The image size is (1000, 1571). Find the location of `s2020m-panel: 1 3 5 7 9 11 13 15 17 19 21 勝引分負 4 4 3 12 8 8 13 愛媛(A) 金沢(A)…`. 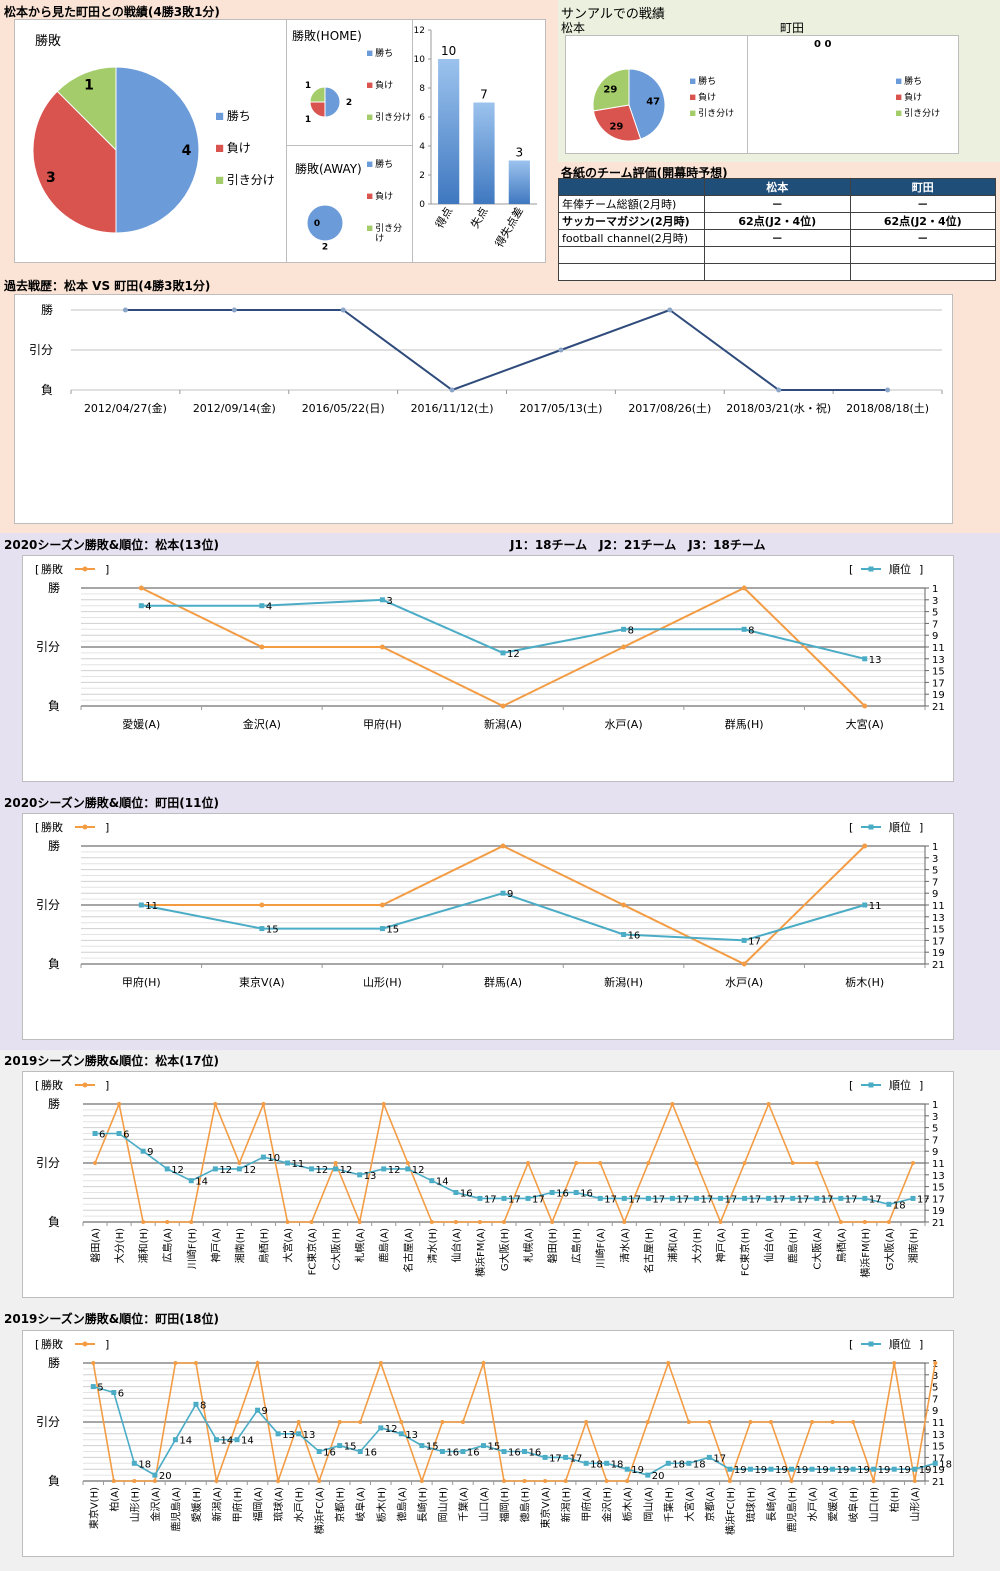

s2020m-panel: 1 3 5 7 9 11 13 15 17 19 21 勝引分負 4 4 3 12 8 8 13 愛媛(A) 金沢(A)… is located at coordinates (488, 668).